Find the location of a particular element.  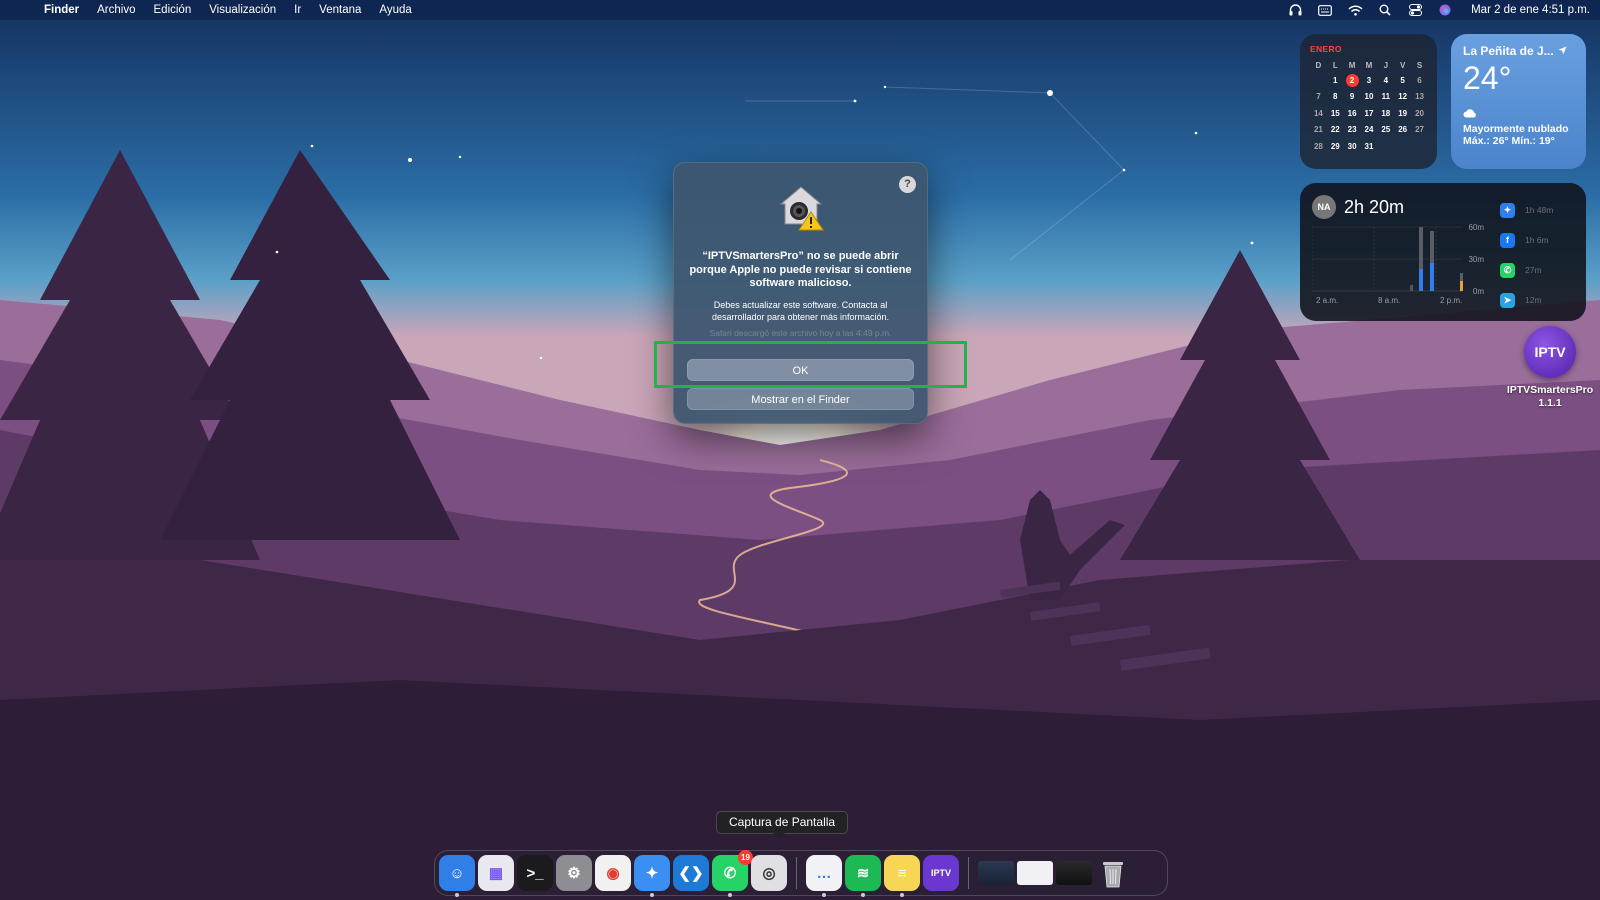

screenshot-glyph: ◎ is located at coordinates (769, 873).